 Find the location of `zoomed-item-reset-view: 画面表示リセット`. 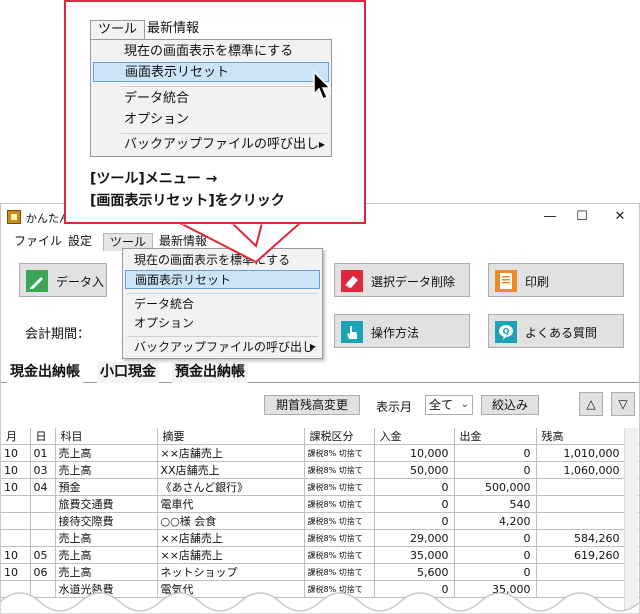

zoomed-item-reset-view: 画面表示リセット is located at coordinates (211, 72).